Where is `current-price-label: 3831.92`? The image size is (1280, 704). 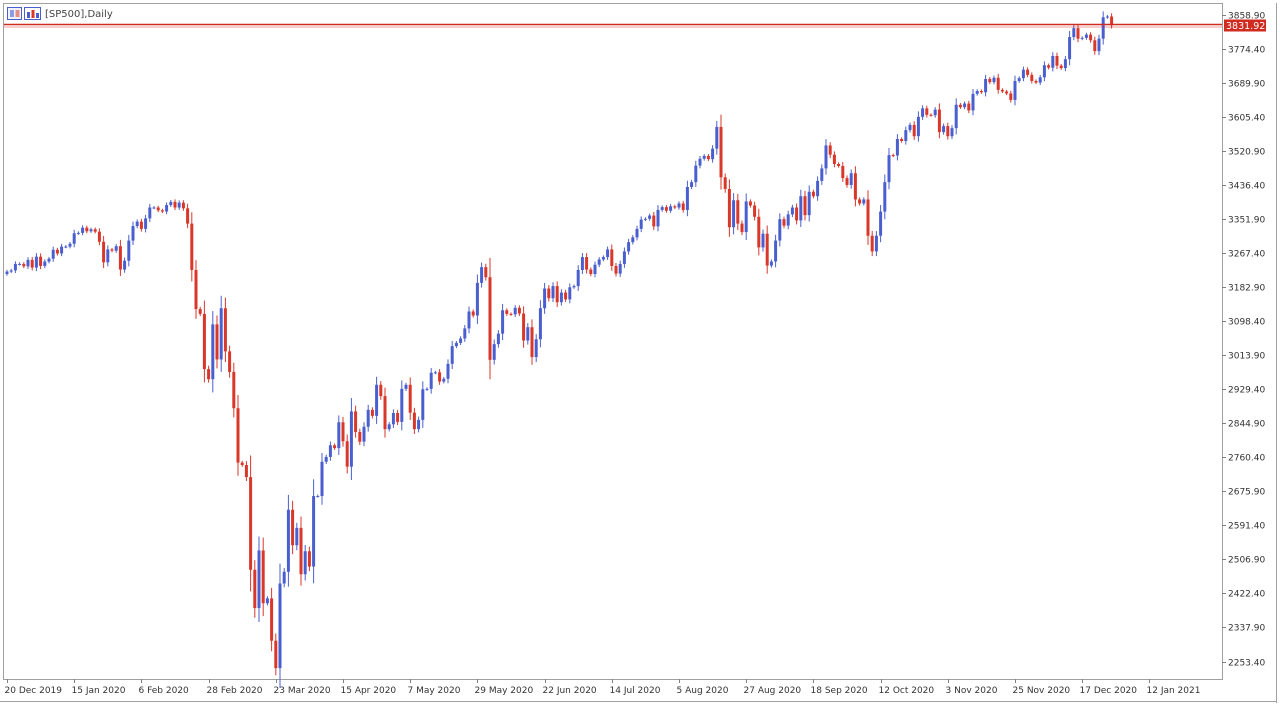
current-price-label: 3831.92 is located at coordinates (1245, 26).